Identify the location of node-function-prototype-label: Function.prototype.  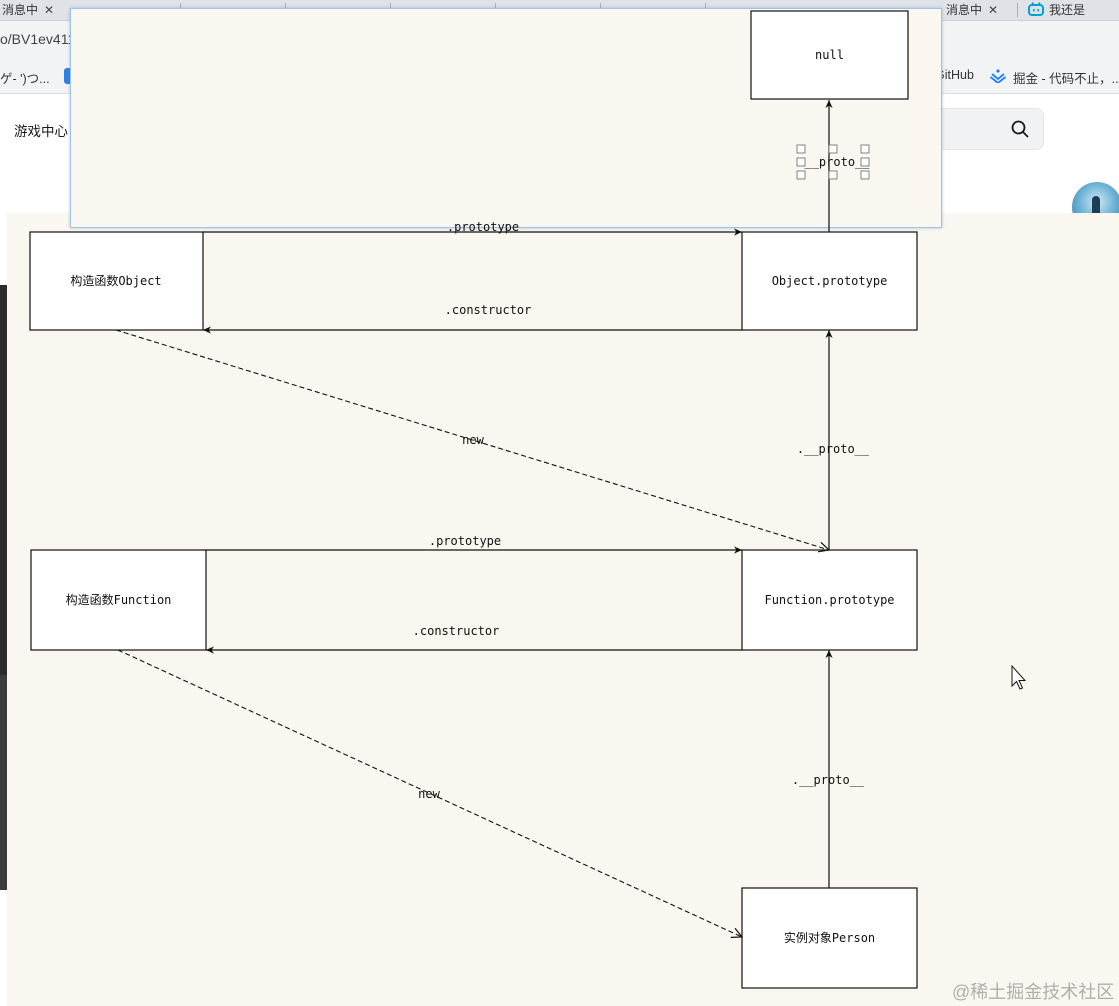
(829, 600).